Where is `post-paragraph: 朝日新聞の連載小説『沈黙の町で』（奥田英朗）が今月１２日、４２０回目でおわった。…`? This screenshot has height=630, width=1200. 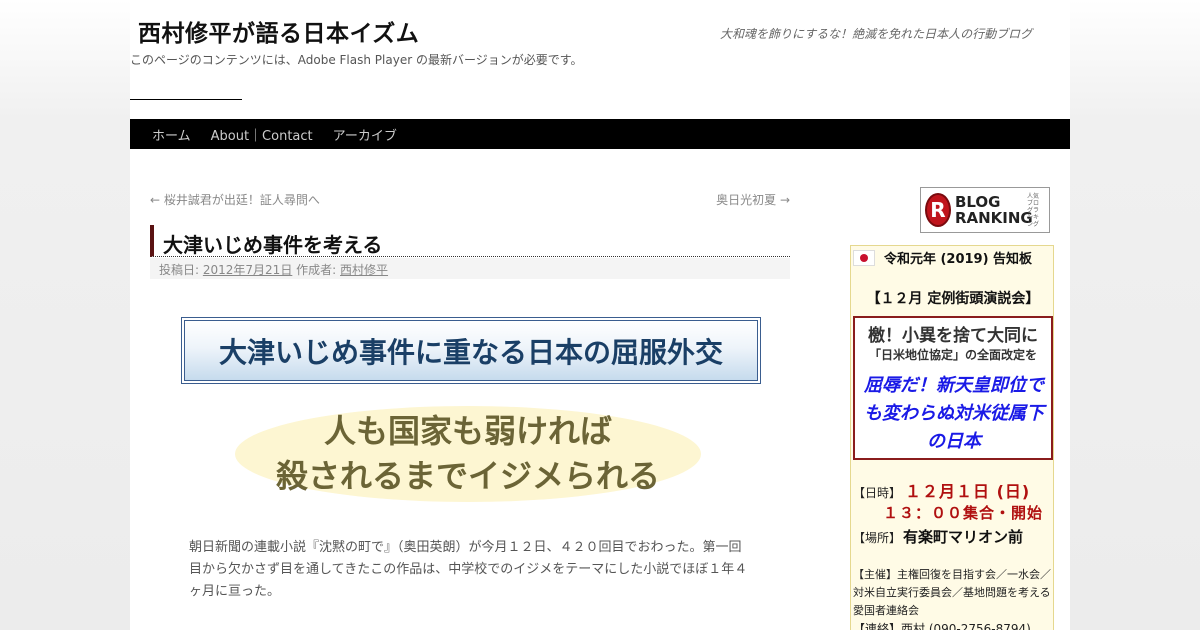
post-paragraph: 朝日新聞の連載小説『沈黙の町で』（奥田英朗）が今月１２日、４２０回目でおわった。… is located at coordinates (468, 569).